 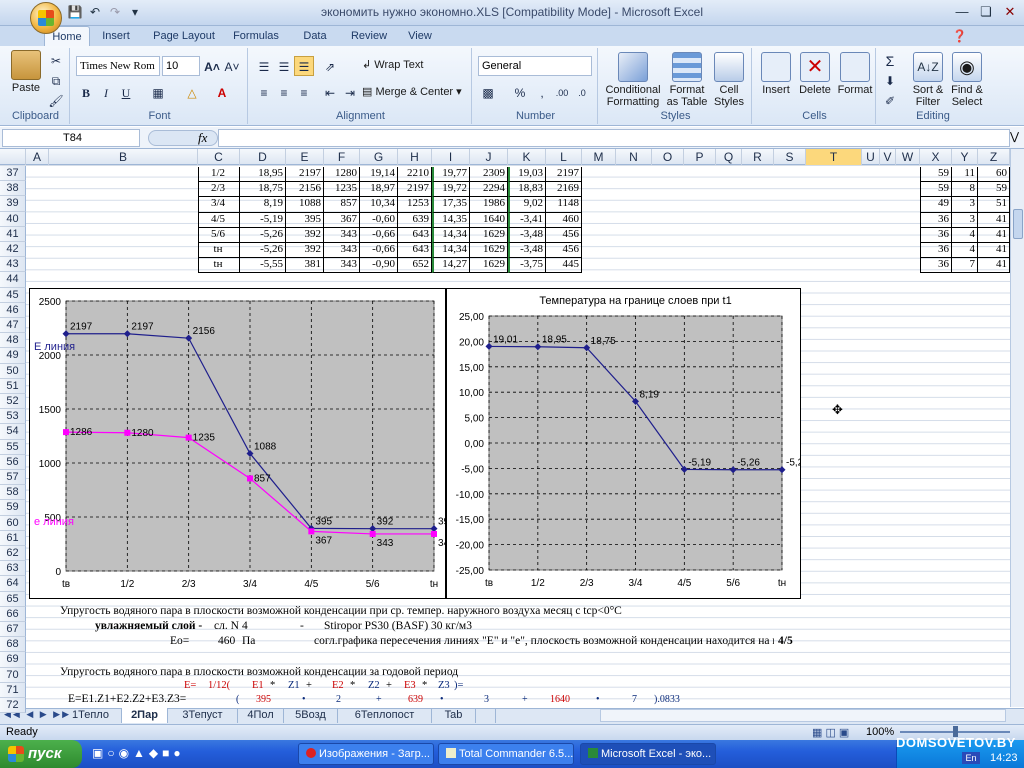 What do you see at coordinates (451, 190) in the screenshot?
I see `table-cell: 19,72` at bounding box center [451, 190].